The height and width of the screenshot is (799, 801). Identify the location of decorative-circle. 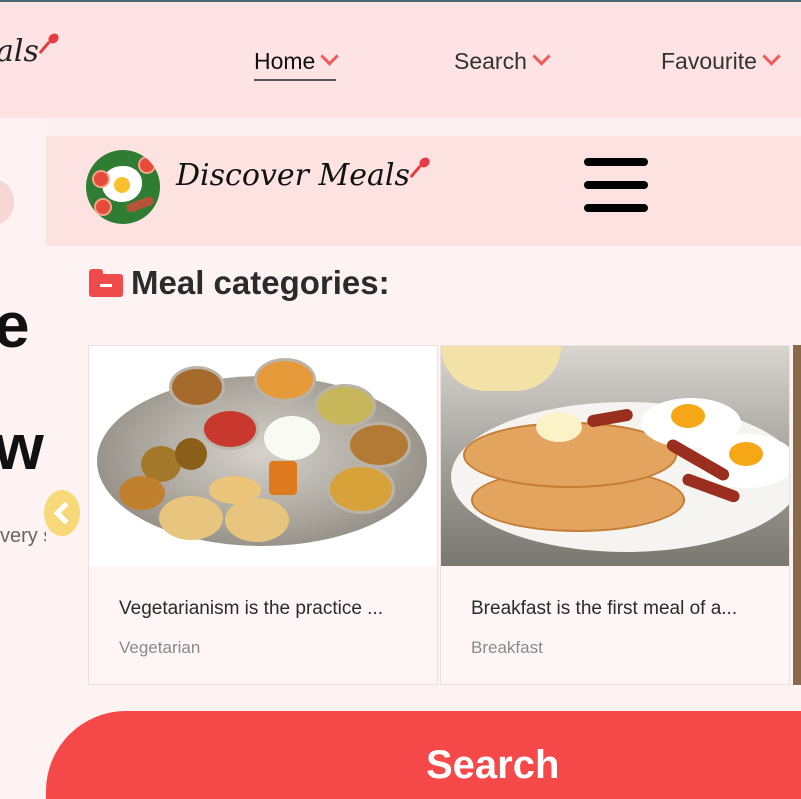
(7, 202).